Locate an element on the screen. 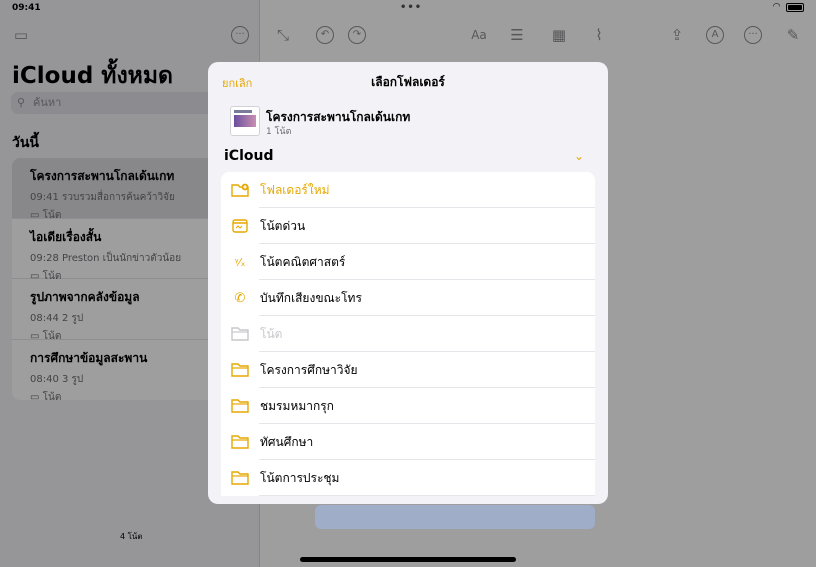 The image size is (816, 567). new-folder-icon is located at coordinates (240, 190).